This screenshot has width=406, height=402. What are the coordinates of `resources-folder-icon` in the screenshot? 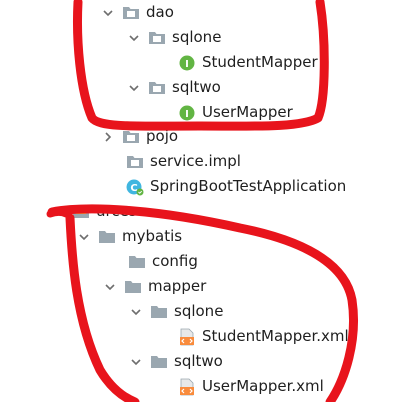 It's located at (81, 212).